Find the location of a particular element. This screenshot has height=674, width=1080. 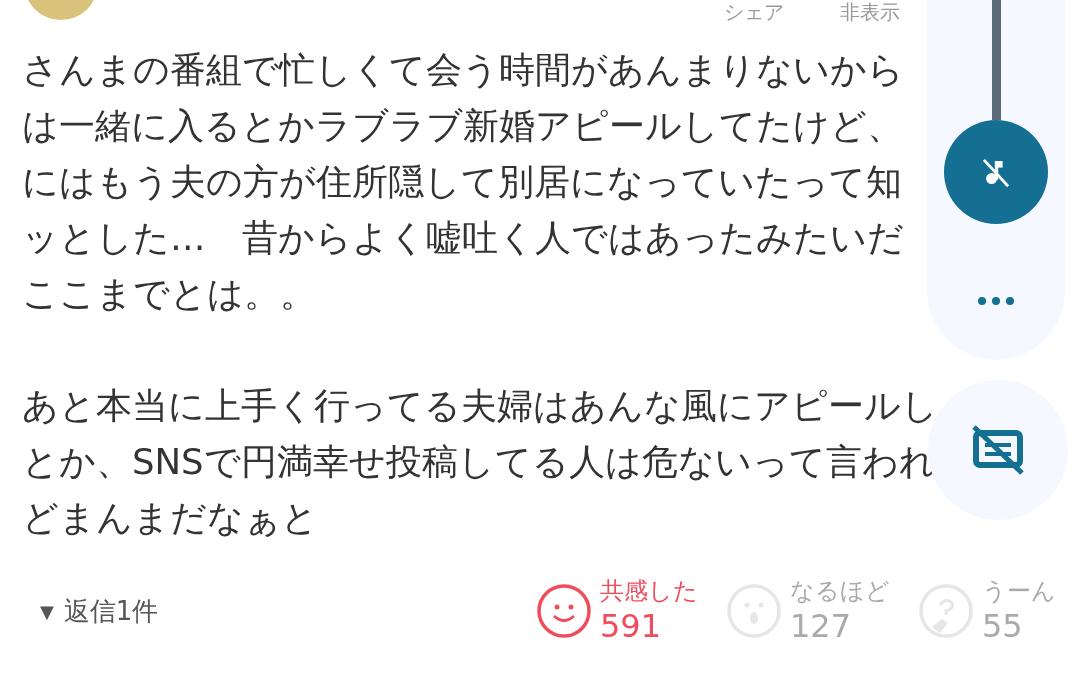

drag-handle is located at coordinates (996, 60).